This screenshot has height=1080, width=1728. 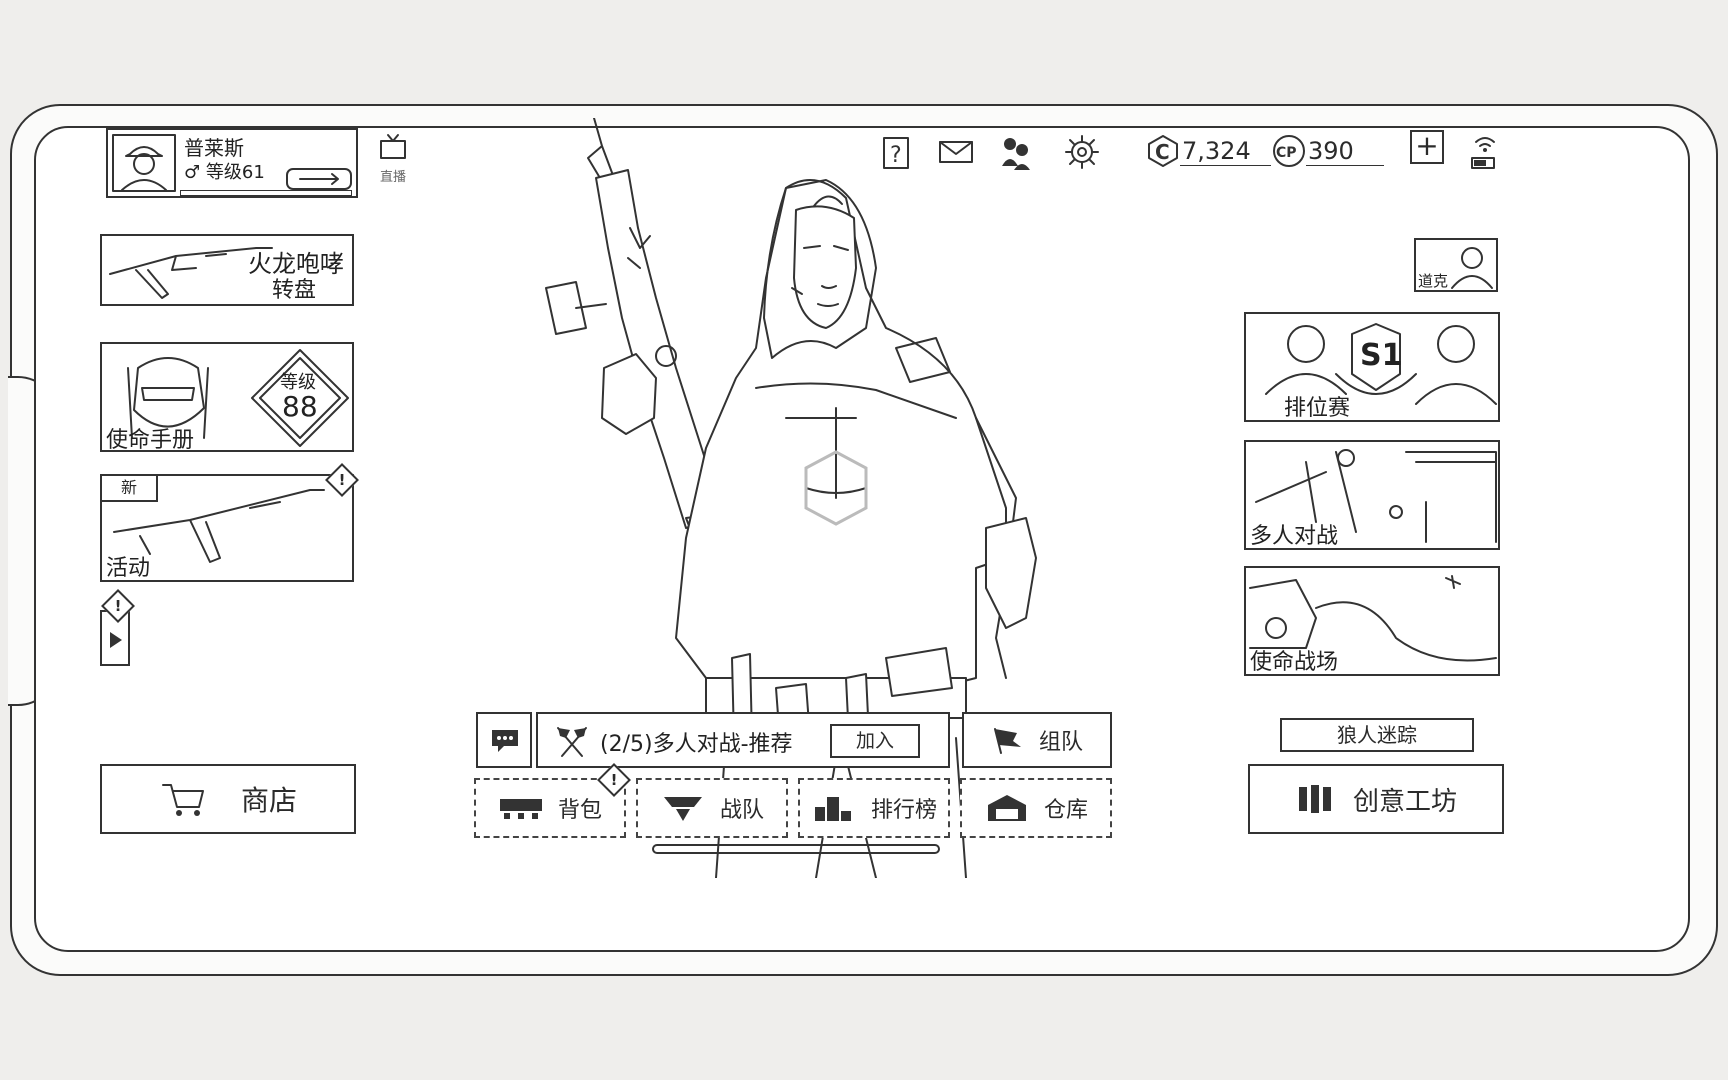 What do you see at coordinates (392, 177) in the screenshot?
I see `broadcast-label: 直播` at bounding box center [392, 177].